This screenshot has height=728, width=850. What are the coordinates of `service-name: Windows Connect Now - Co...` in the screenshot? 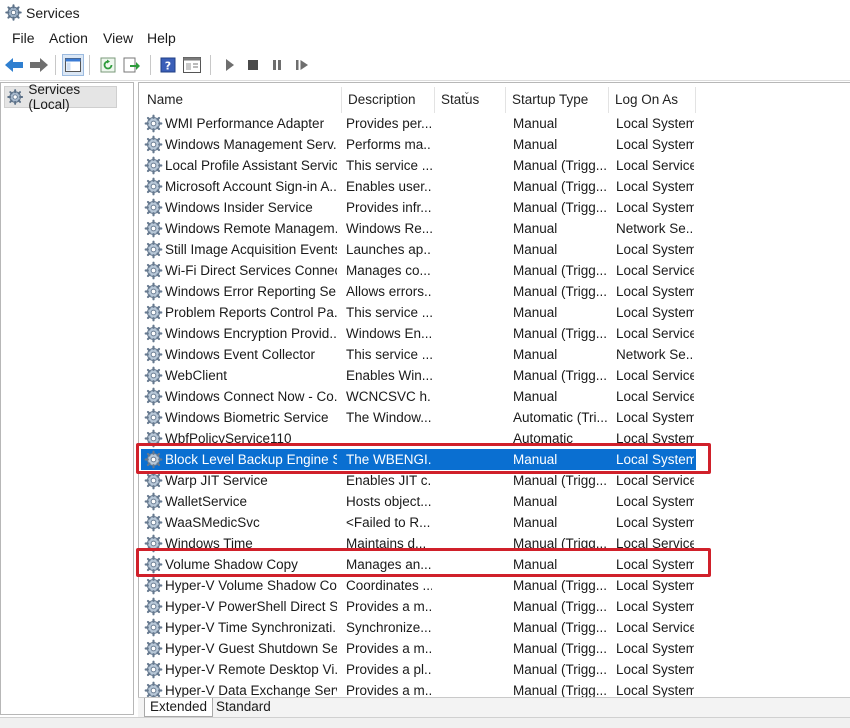 It's located at (251, 396).